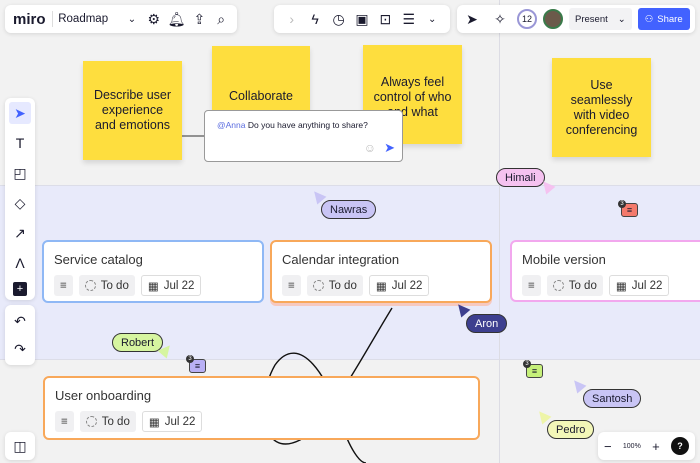 The height and width of the screenshot is (463, 700). What do you see at coordinates (138, 342) in the screenshot?
I see `cursor-label-robert: Robert` at bounding box center [138, 342].